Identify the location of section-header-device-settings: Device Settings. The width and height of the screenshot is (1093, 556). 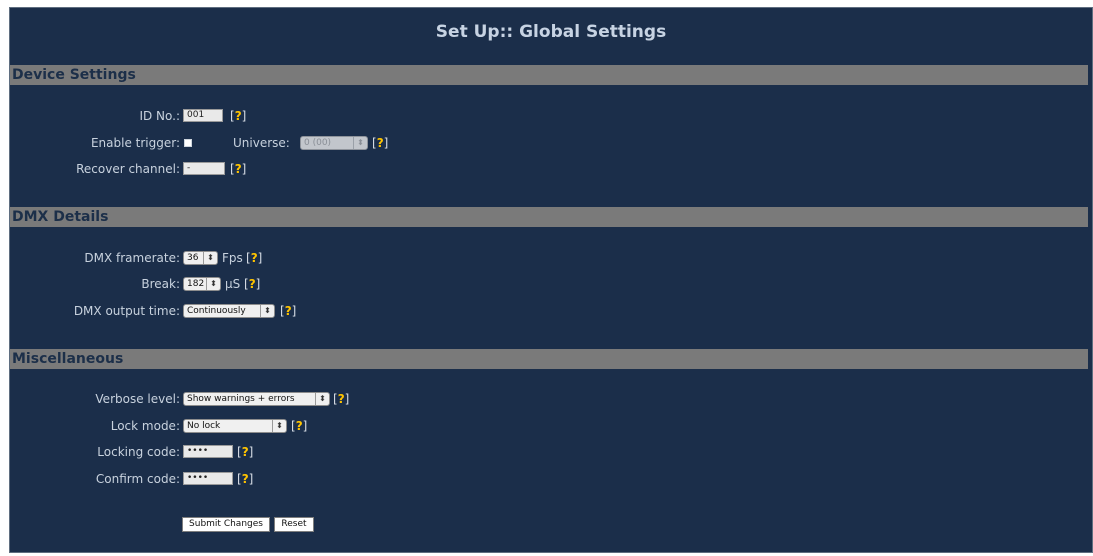
(549, 75).